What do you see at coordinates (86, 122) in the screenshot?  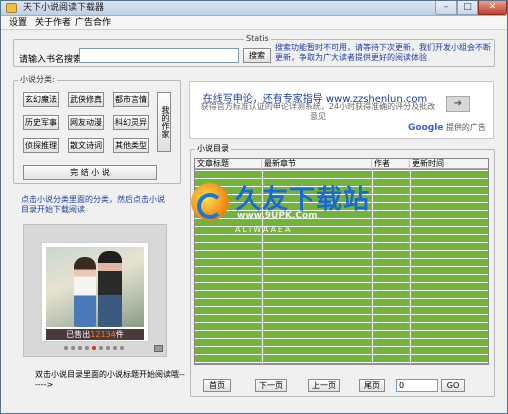 I see `category-wangyou-button: 网友动漫` at bounding box center [86, 122].